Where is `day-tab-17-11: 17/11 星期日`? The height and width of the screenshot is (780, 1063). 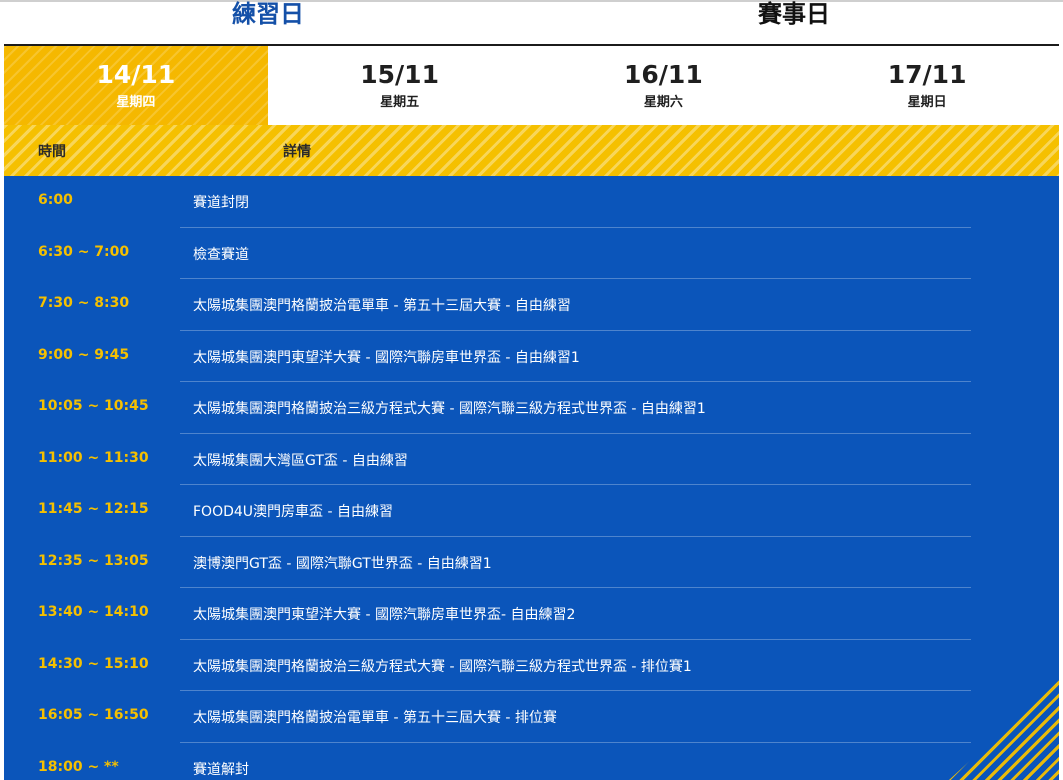 day-tab-17-11: 17/11 星期日 is located at coordinates (927, 85).